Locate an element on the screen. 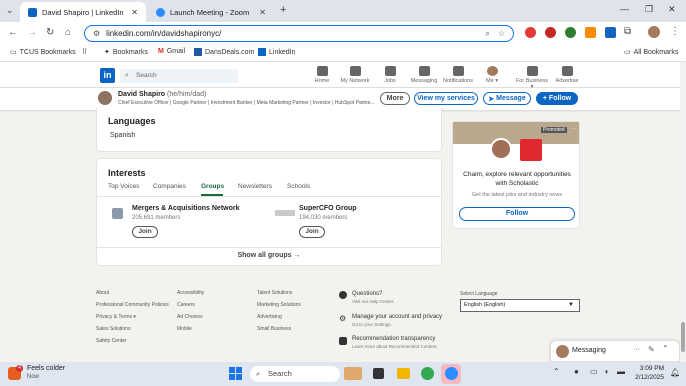 The height and width of the screenshot is (386, 686). messaging-dock: Messaging ··· ✎ ⌃ is located at coordinates (615, 351).